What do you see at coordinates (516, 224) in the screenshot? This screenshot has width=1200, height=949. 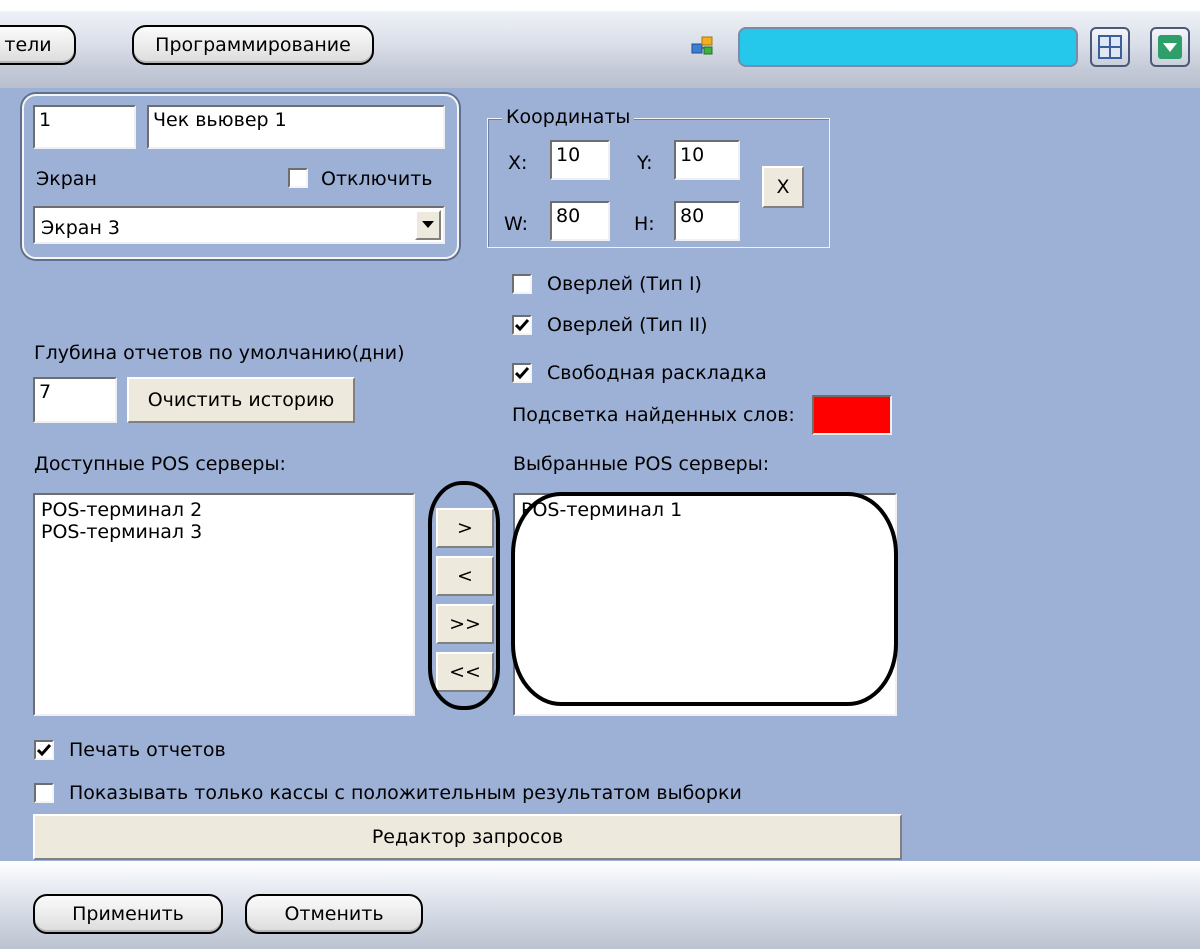 I see `w-label: W:` at bounding box center [516, 224].